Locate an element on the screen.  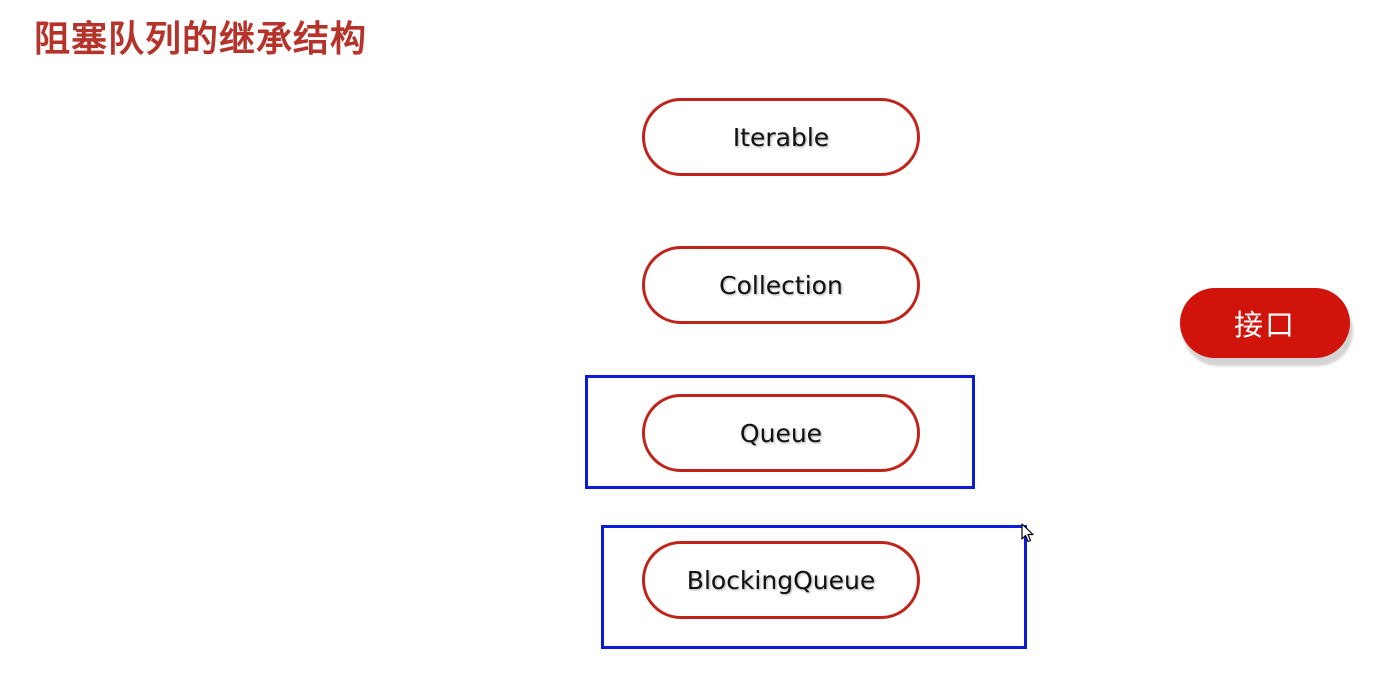
node-queue: Queue is located at coordinates (781, 433).